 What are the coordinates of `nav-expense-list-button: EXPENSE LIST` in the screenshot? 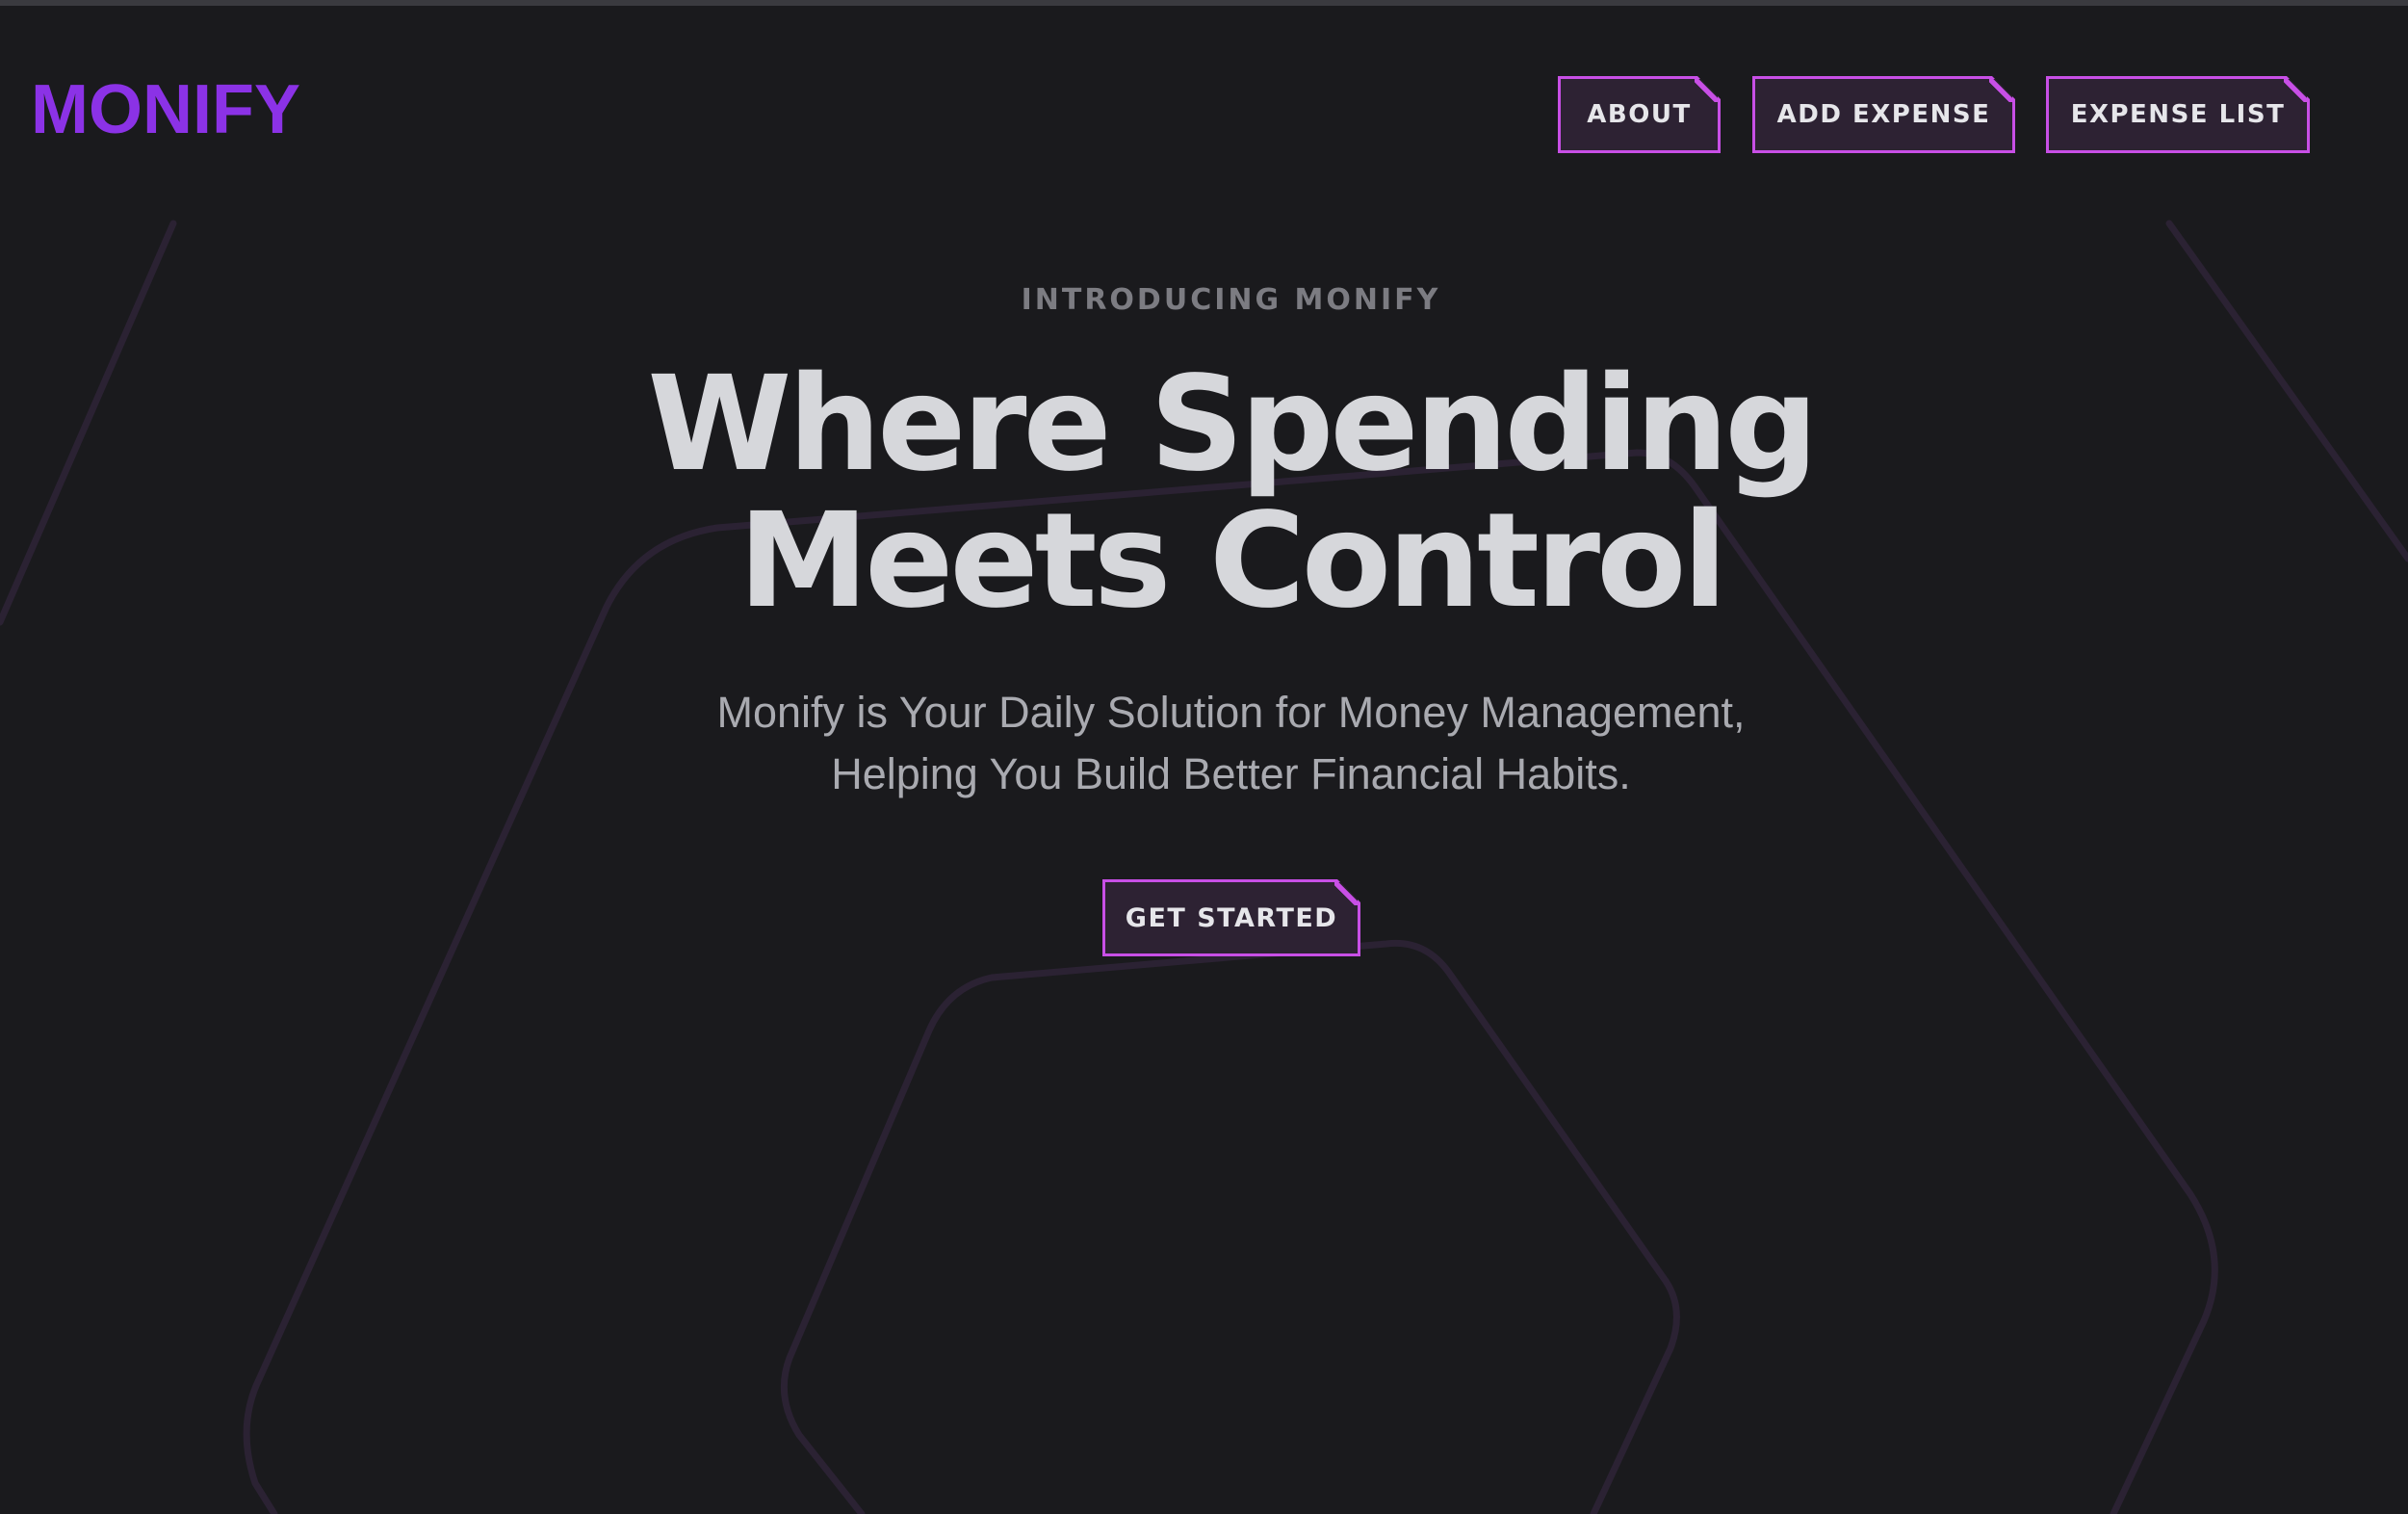 It's located at (2178, 114).